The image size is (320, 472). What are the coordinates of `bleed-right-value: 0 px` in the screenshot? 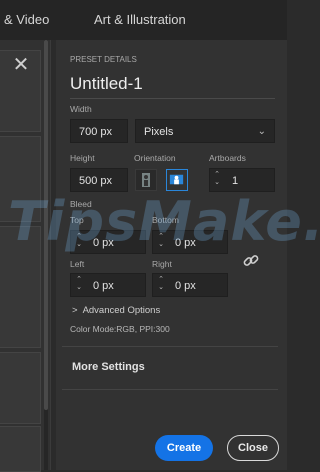 It's located at (185, 286).